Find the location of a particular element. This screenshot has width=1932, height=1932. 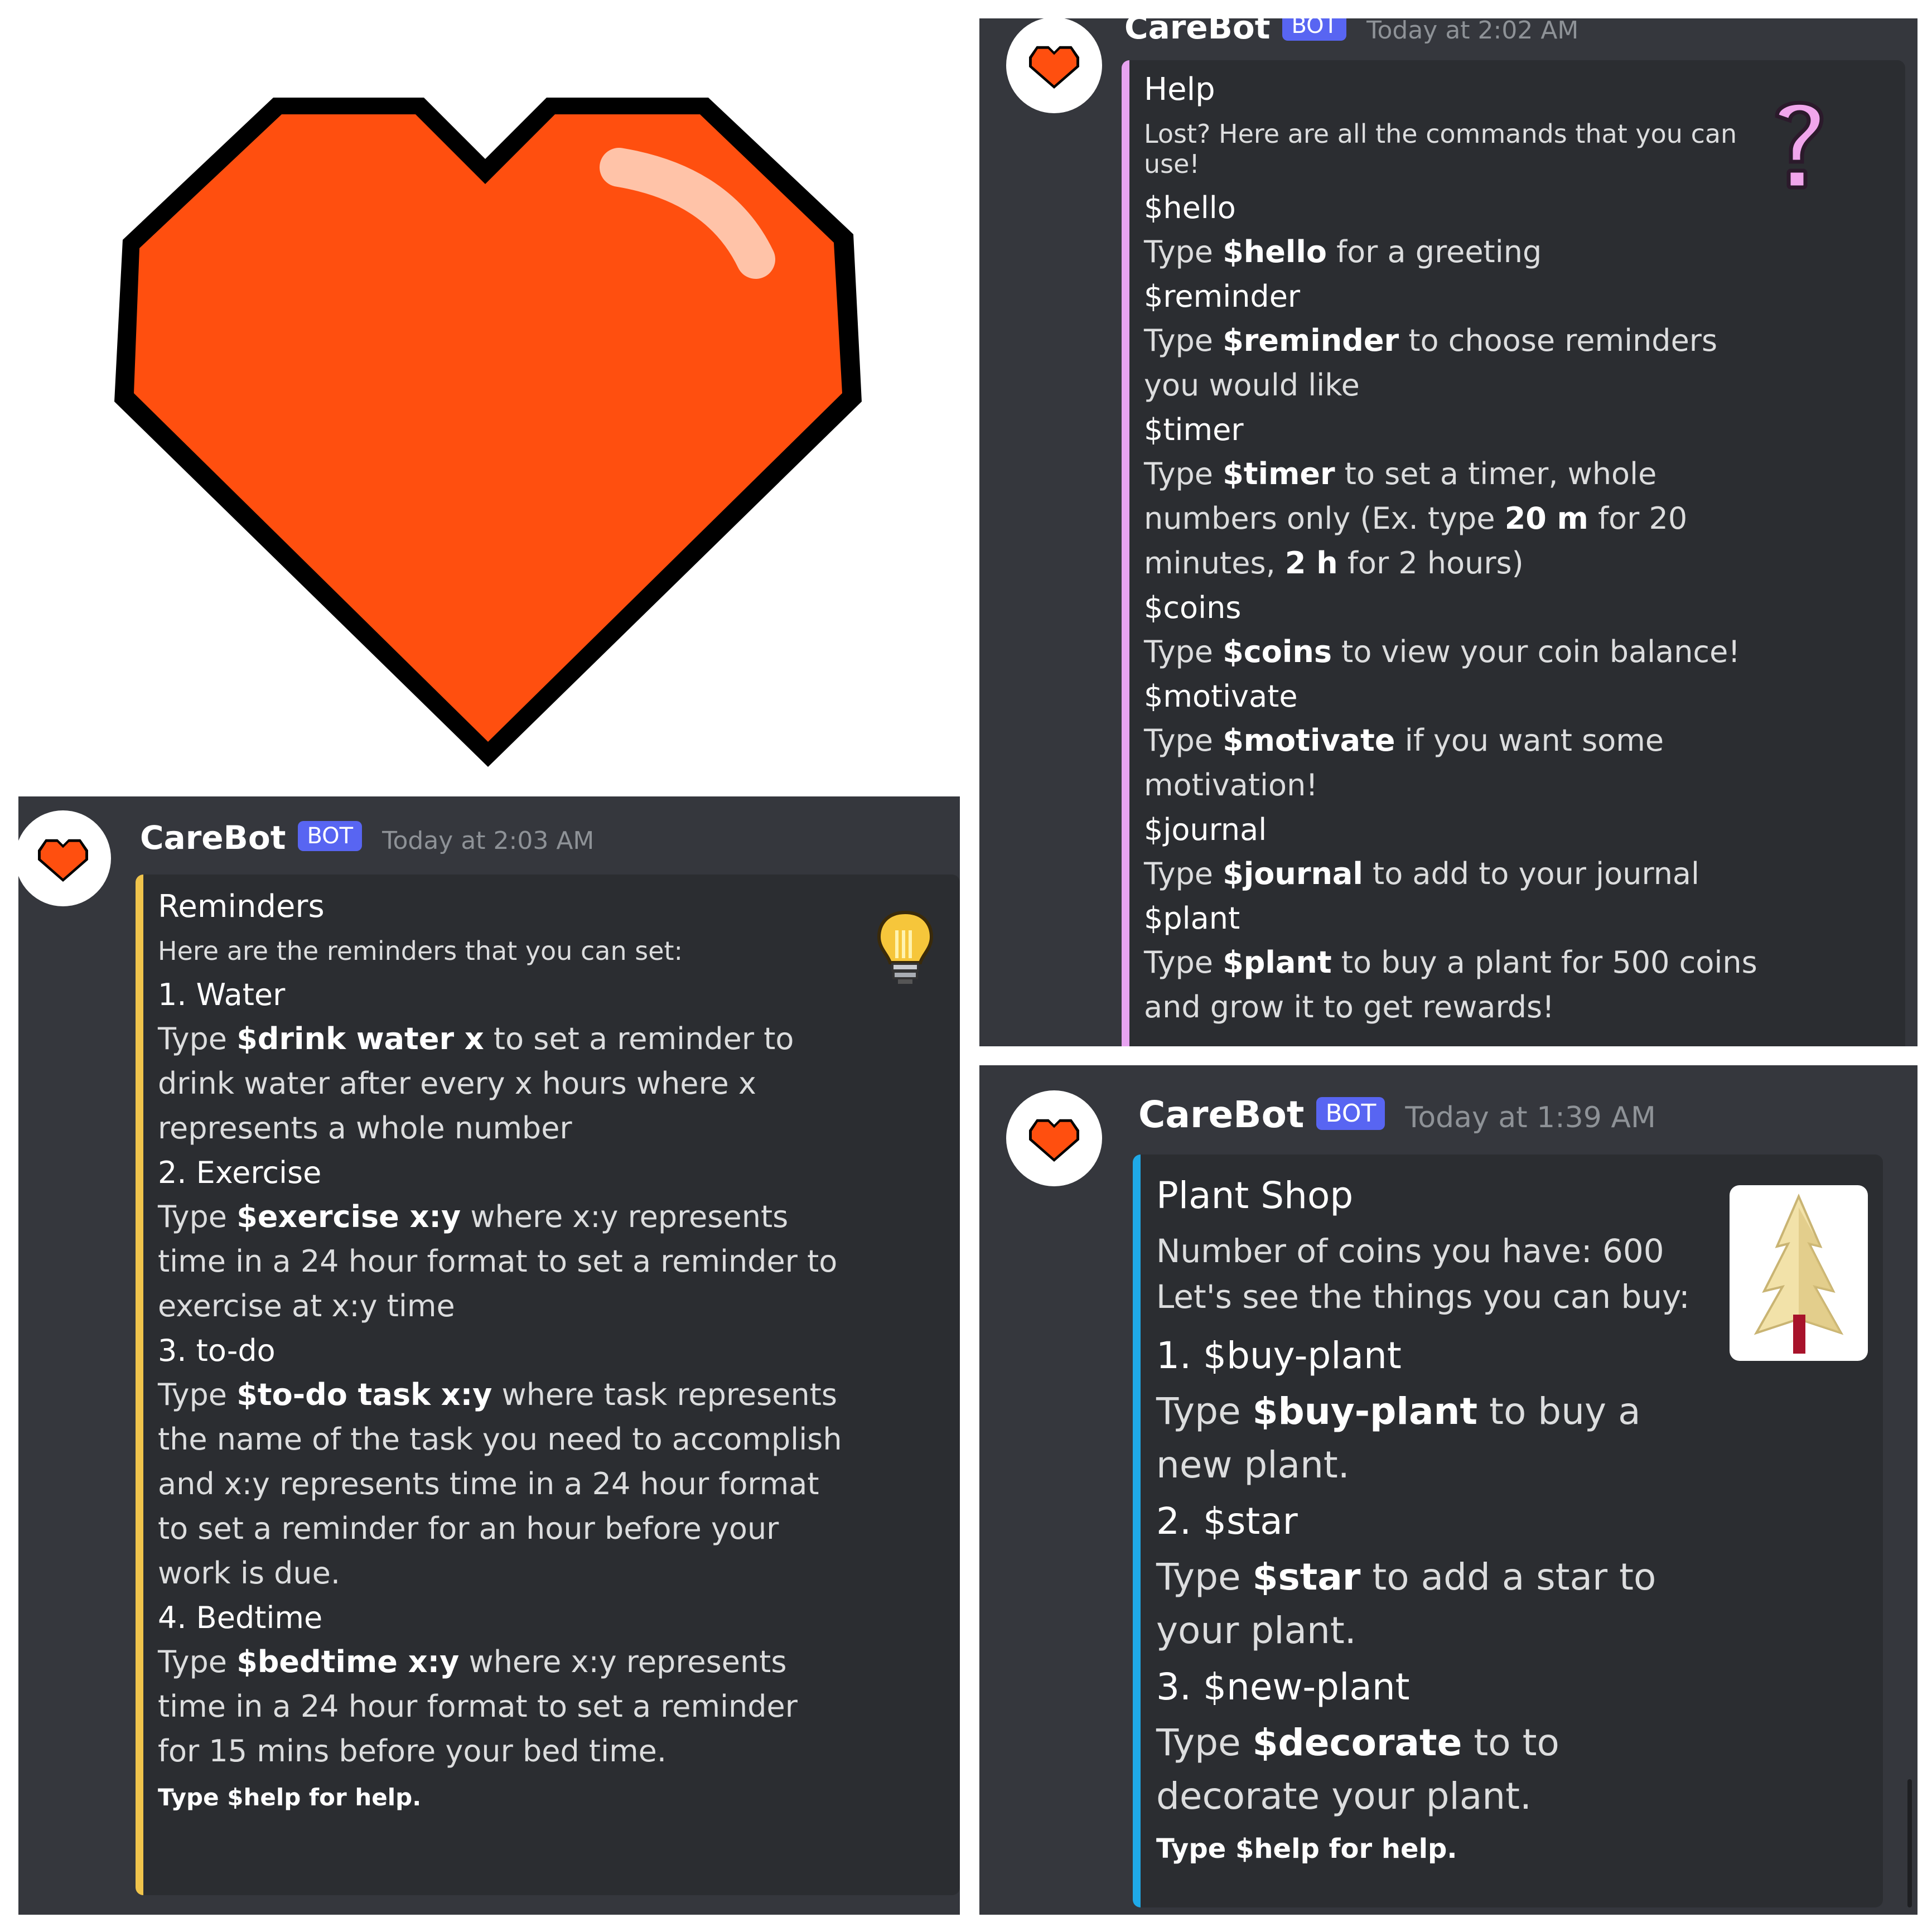

pine-tree-icon is located at coordinates (1799, 1273).